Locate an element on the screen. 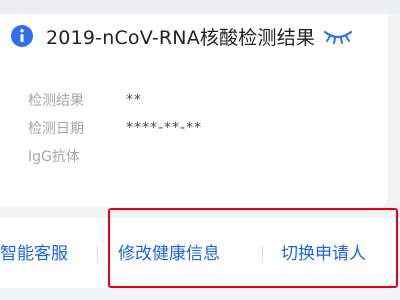 The image size is (400, 300). field-value: ****-**-** is located at coordinates (164, 128).